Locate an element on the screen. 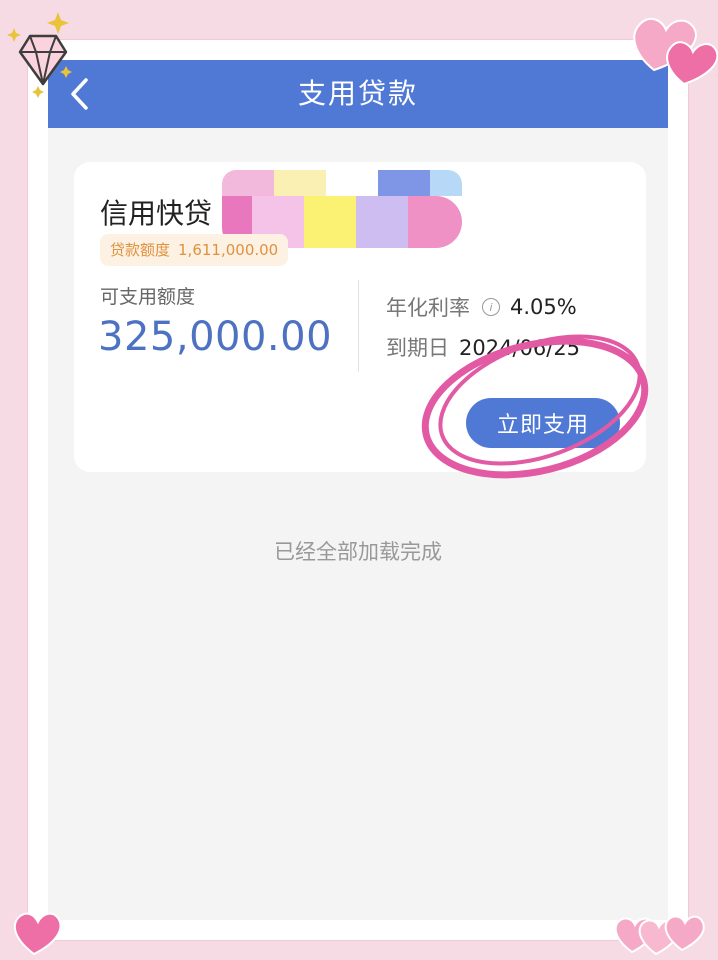 The height and width of the screenshot is (960, 718). due-date-row: 到期日 2024/06/25 is located at coordinates (483, 347).